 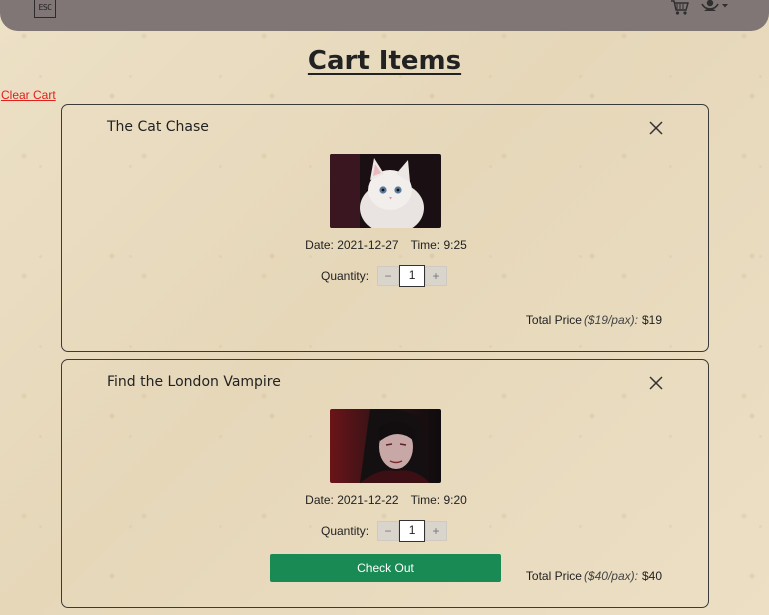 I want to click on item-time: 9:25, so click(x=455, y=245).